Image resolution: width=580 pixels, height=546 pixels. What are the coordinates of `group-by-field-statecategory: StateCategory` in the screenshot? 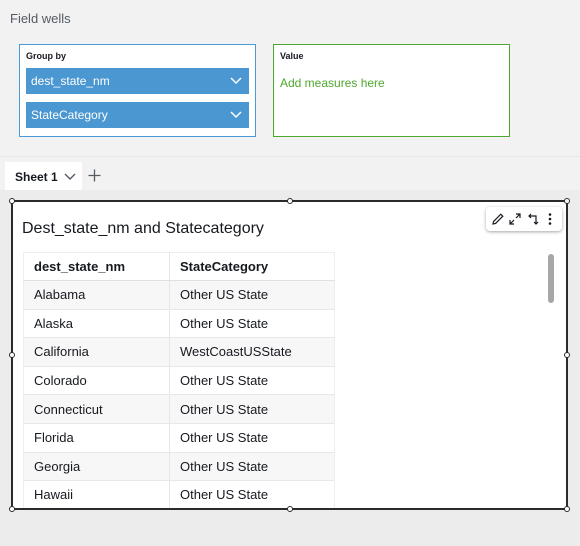 It's located at (137, 115).